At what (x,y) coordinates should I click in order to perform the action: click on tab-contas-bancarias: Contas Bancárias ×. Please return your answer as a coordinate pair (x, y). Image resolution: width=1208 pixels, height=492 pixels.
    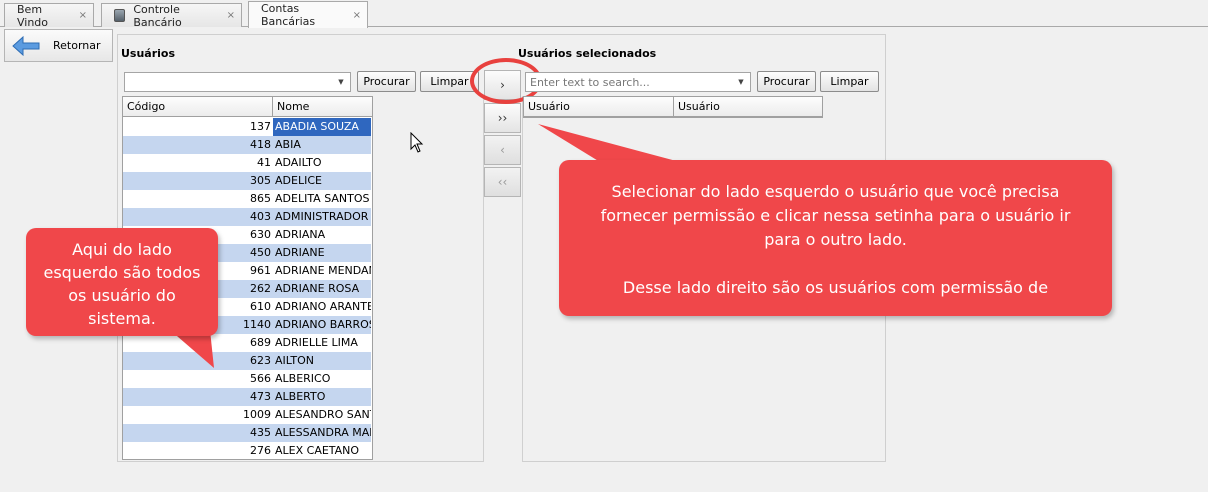
    Looking at the image, I should click on (308, 14).